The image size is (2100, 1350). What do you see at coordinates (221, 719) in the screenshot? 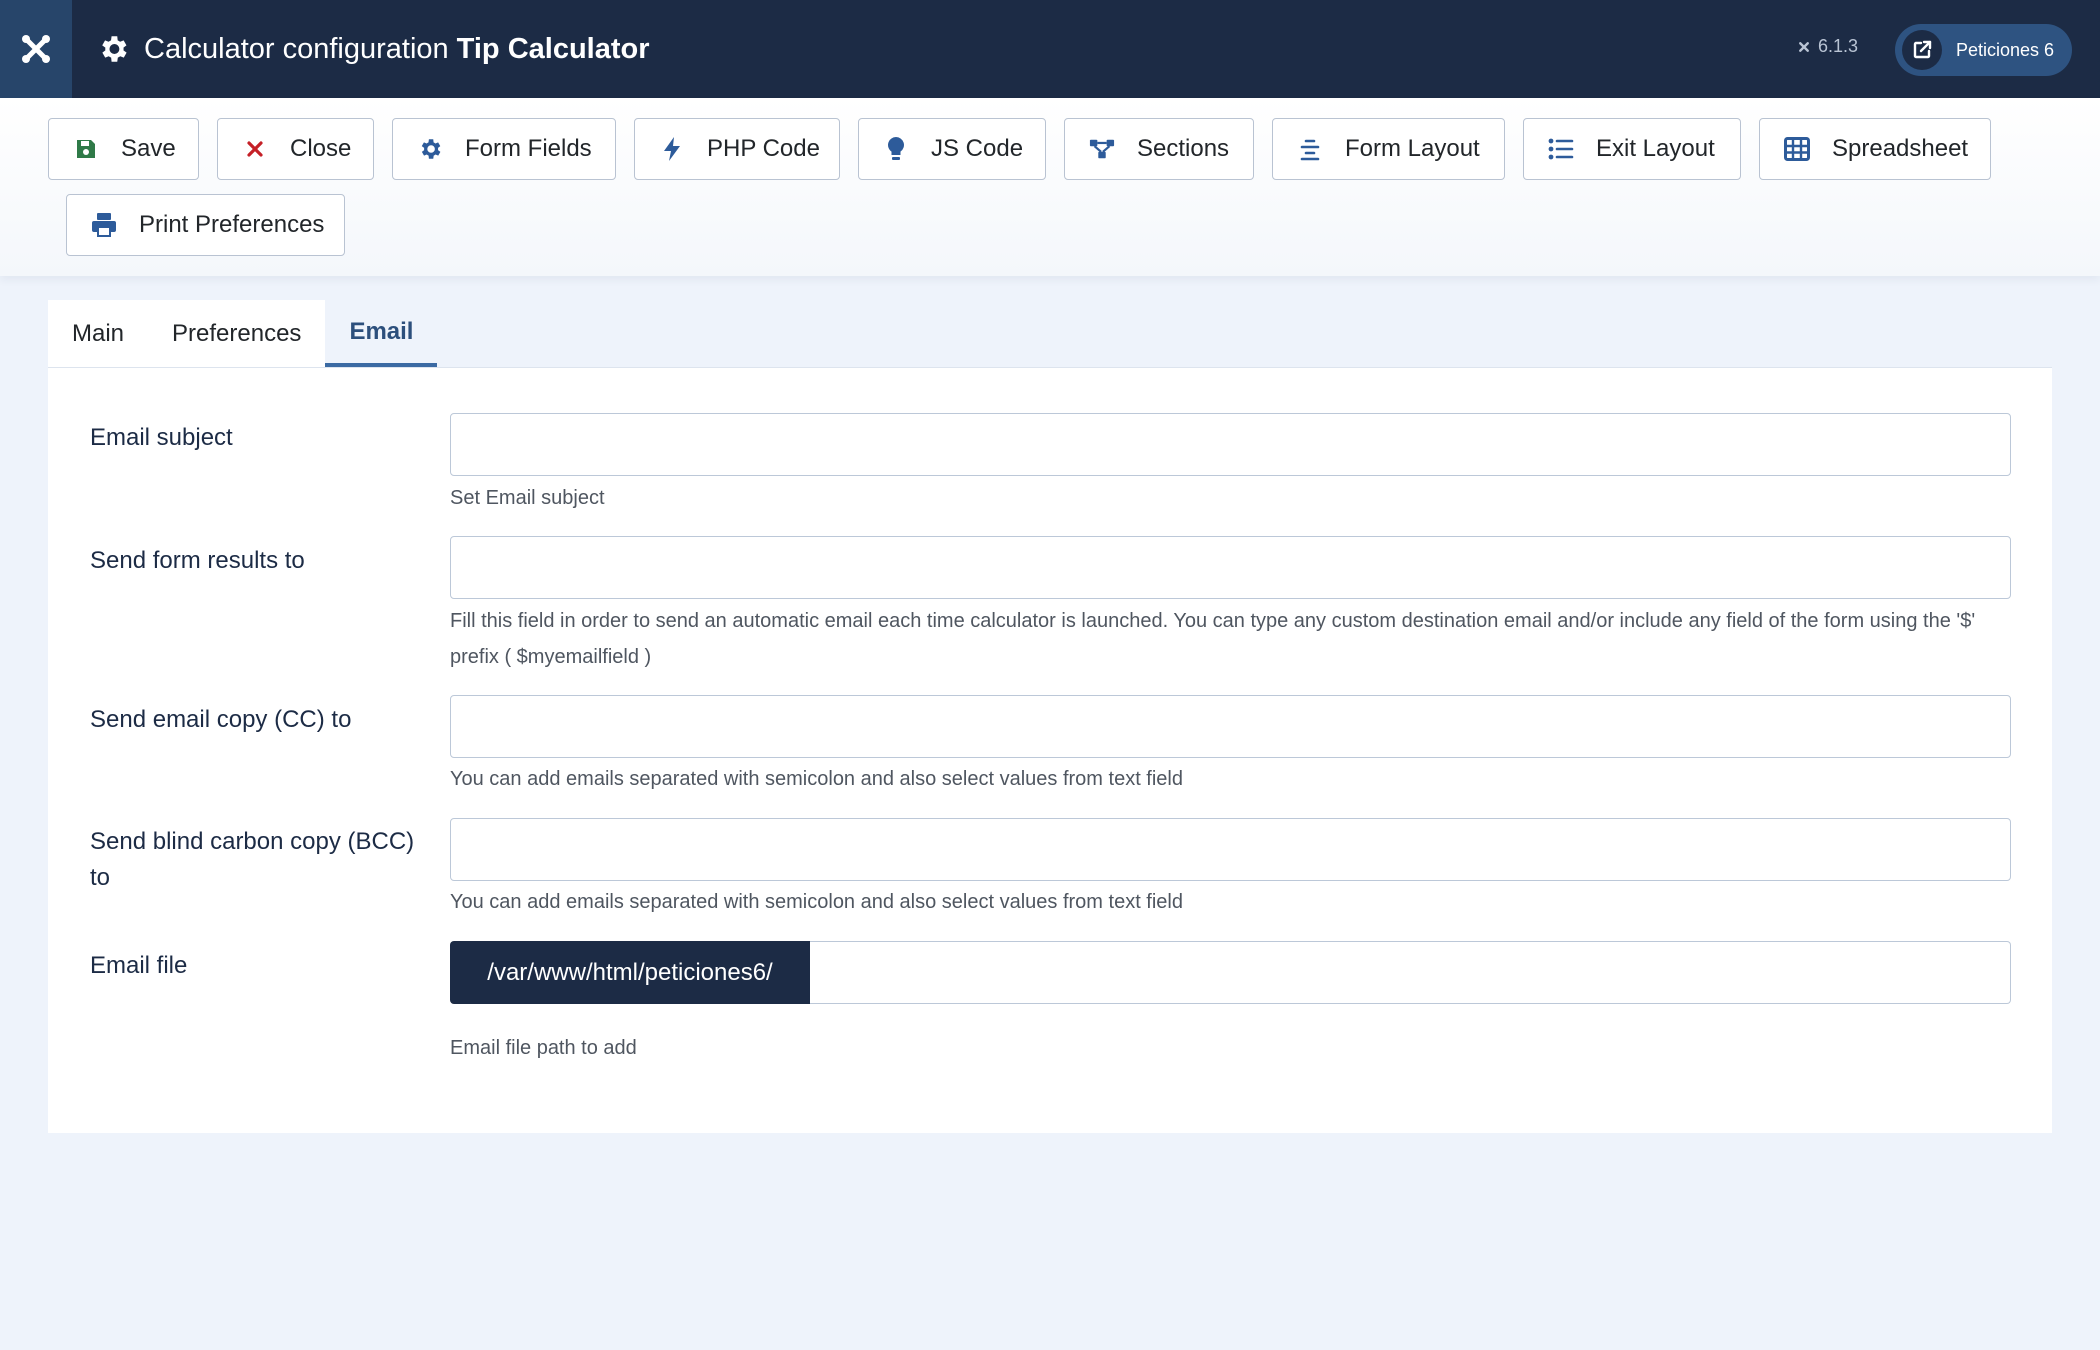
I see `cc-label: Send email copy (CC) to` at bounding box center [221, 719].